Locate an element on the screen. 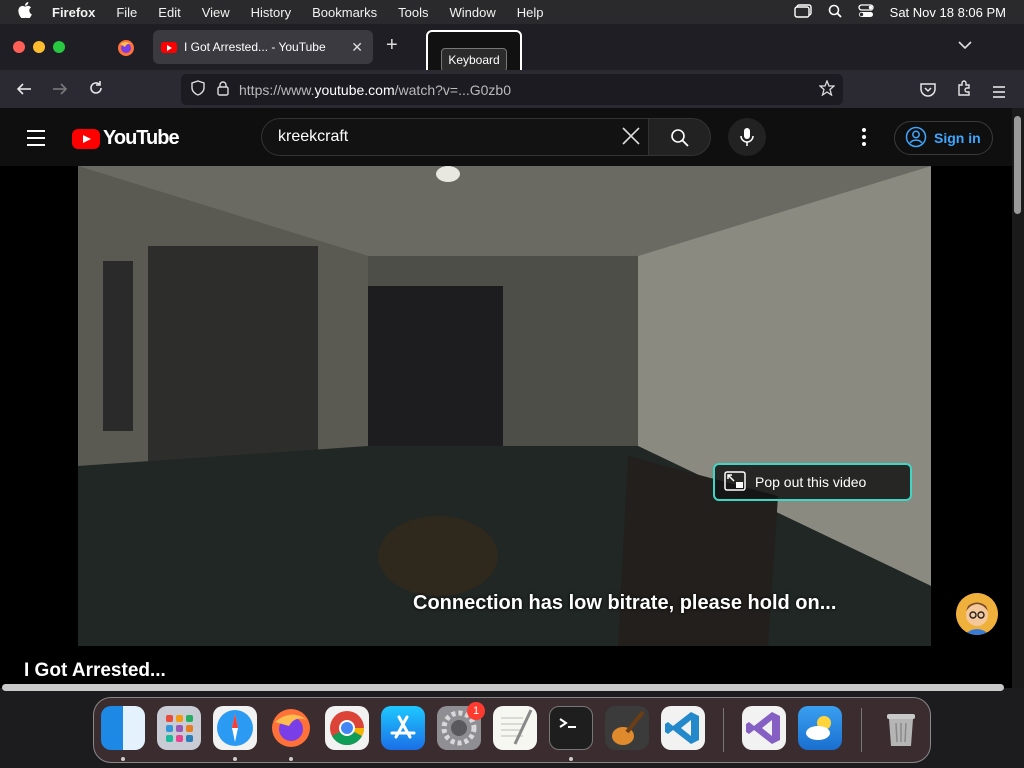  menu-firefox: Firefox is located at coordinates (73, 12).